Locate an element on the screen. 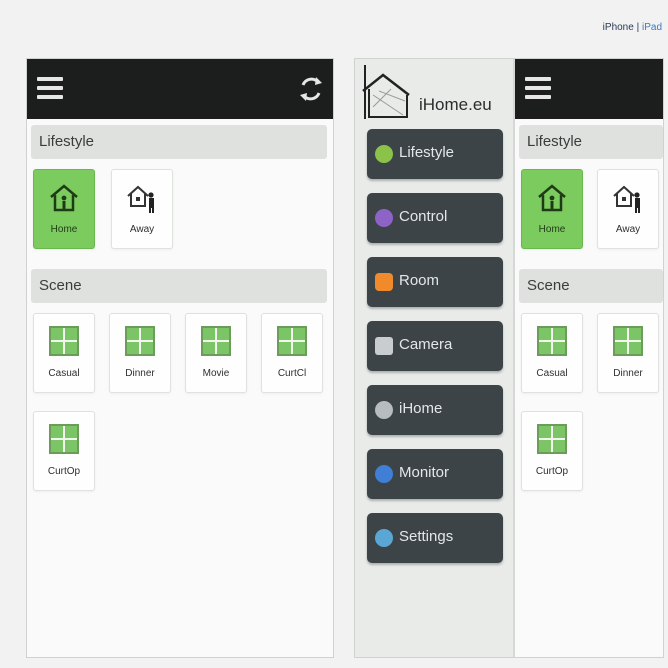 The height and width of the screenshot is (668, 668). tile-label: Movie is located at coordinates (216, 373).